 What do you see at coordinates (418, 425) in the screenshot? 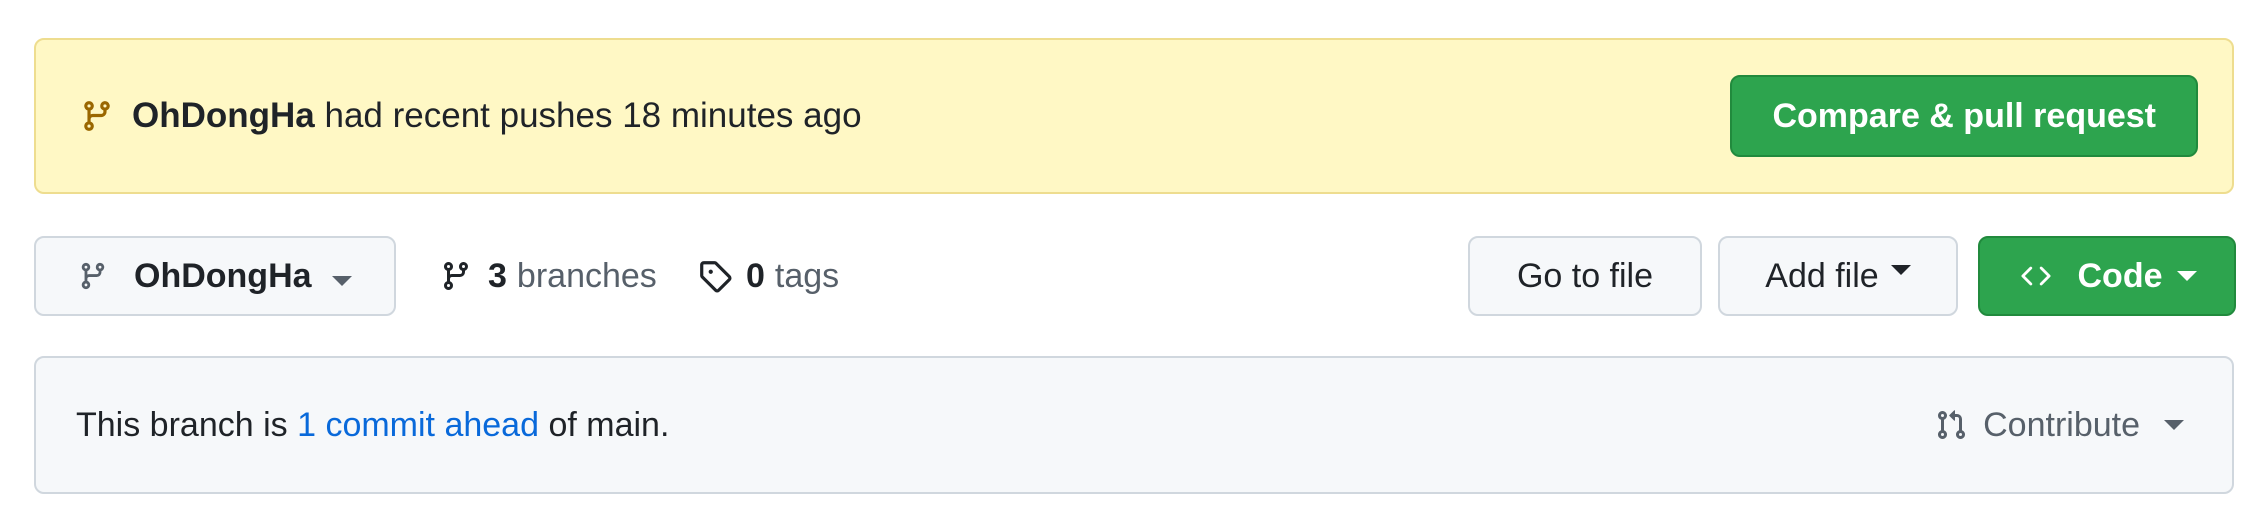
I see `commits-ahead-link: 1 commit ahead` at bounding box center [418, 425].